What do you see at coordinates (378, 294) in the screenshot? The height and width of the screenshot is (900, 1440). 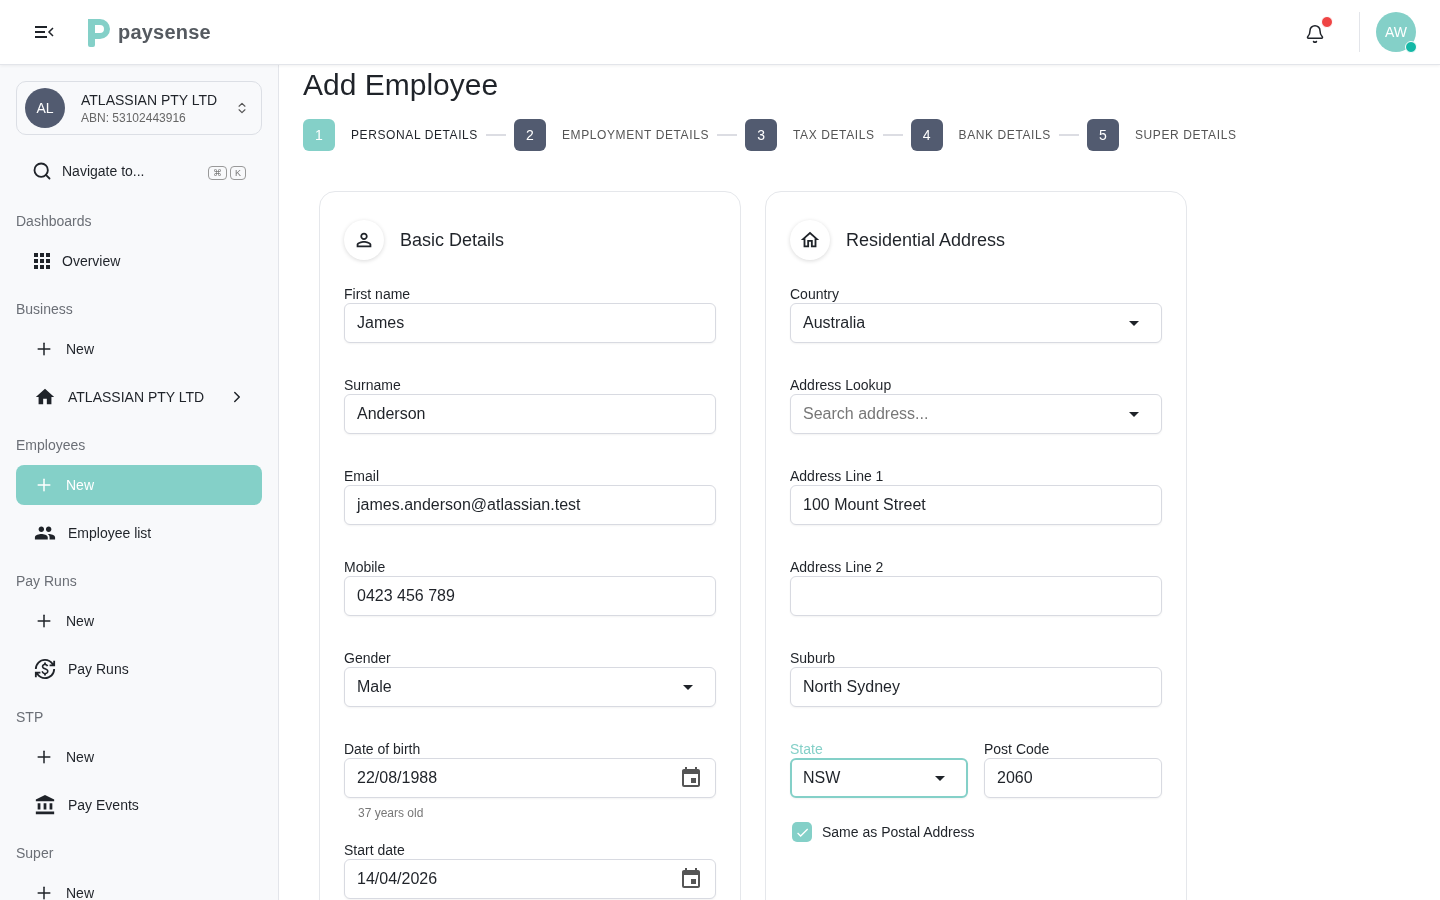 I see `field-label: First name` at bounding box center [378, 294].